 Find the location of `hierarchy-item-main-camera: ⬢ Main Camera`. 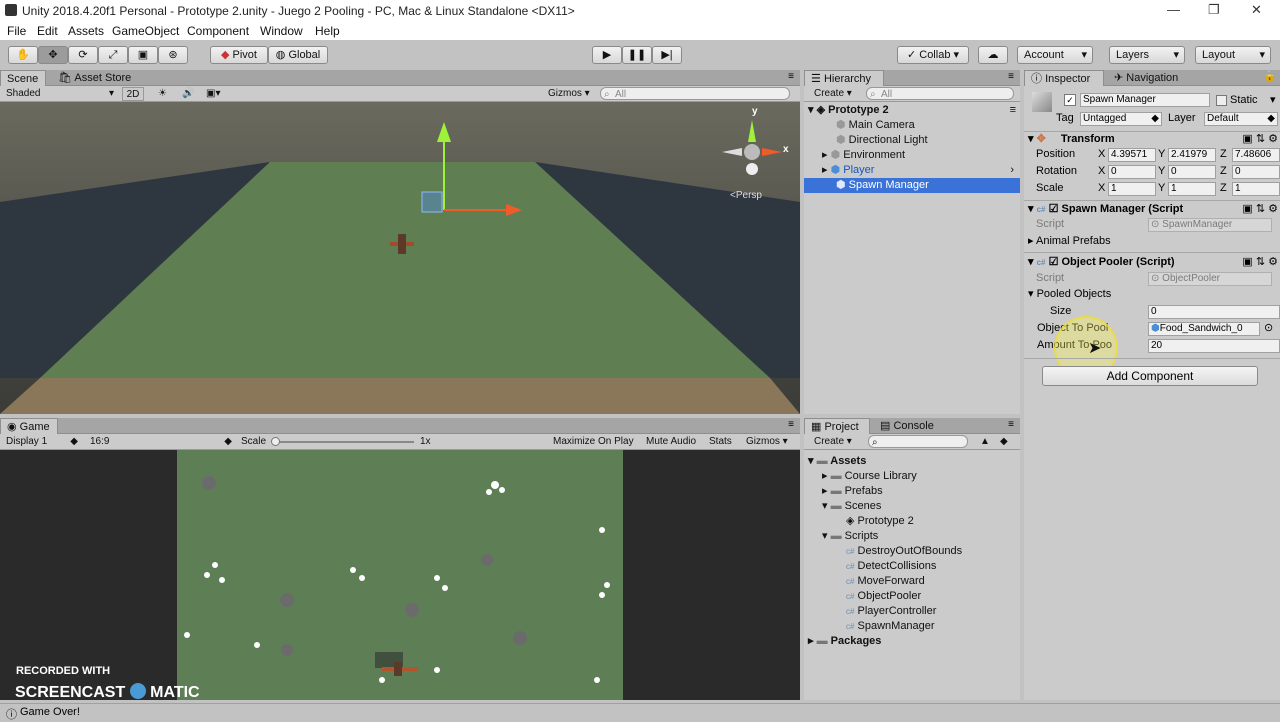

hierarchy-item-main-camera: ⬢ Main Camera is located at coordinates (875, 125).